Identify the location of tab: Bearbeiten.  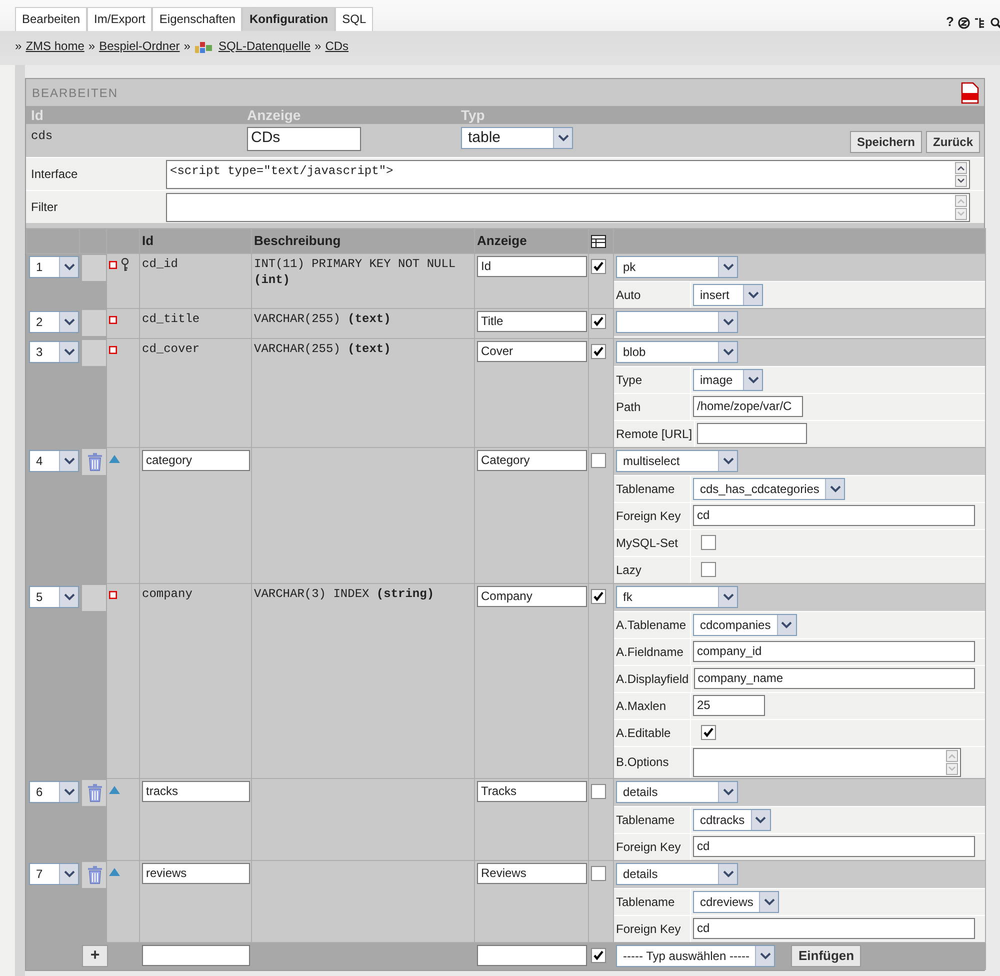
(51, 19).